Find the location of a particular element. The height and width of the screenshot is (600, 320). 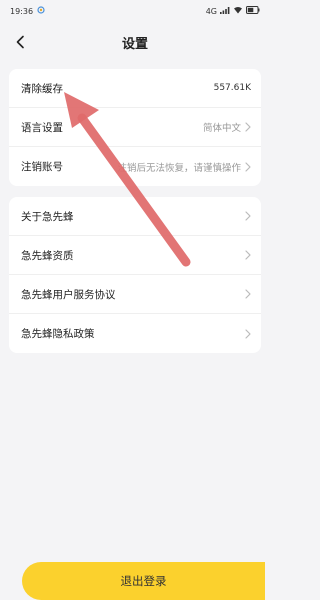

status-left: 19:36 is located at coordinates (27, 11).